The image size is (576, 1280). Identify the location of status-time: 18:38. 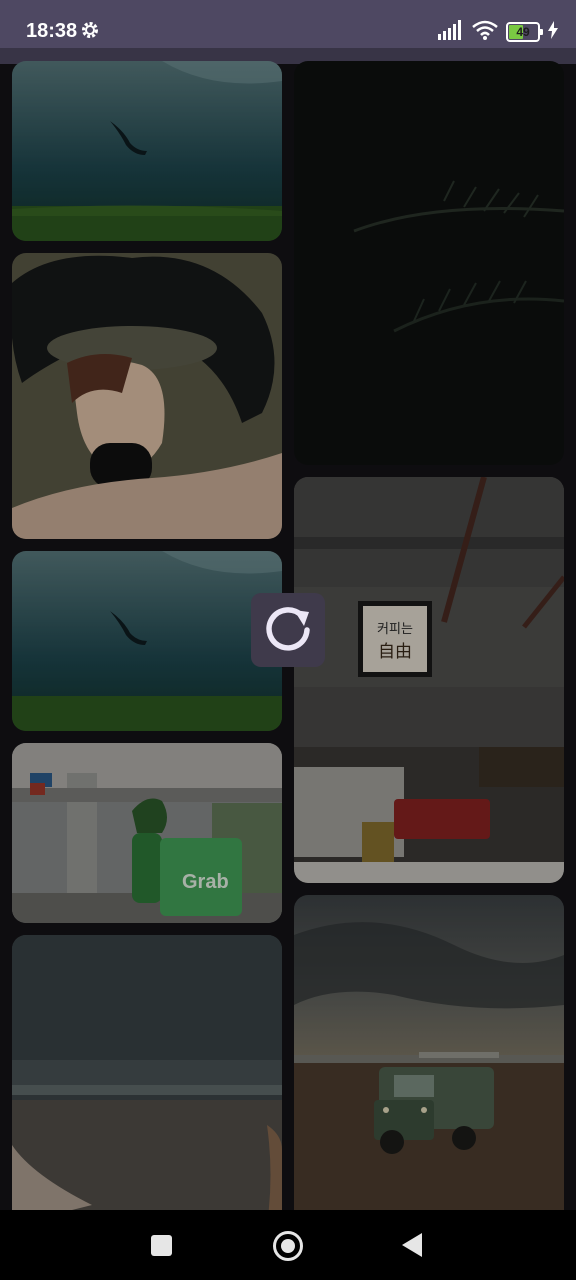
(52, 31).